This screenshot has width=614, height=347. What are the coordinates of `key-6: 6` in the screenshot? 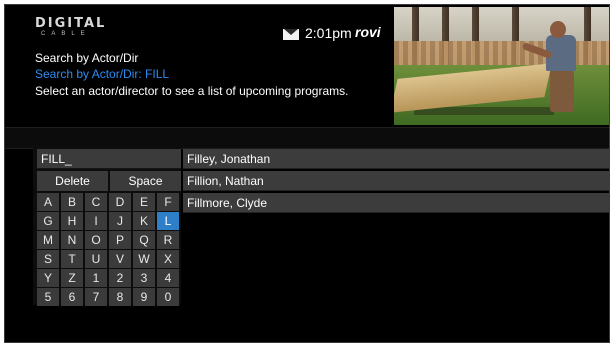 It's located at (72, 297).